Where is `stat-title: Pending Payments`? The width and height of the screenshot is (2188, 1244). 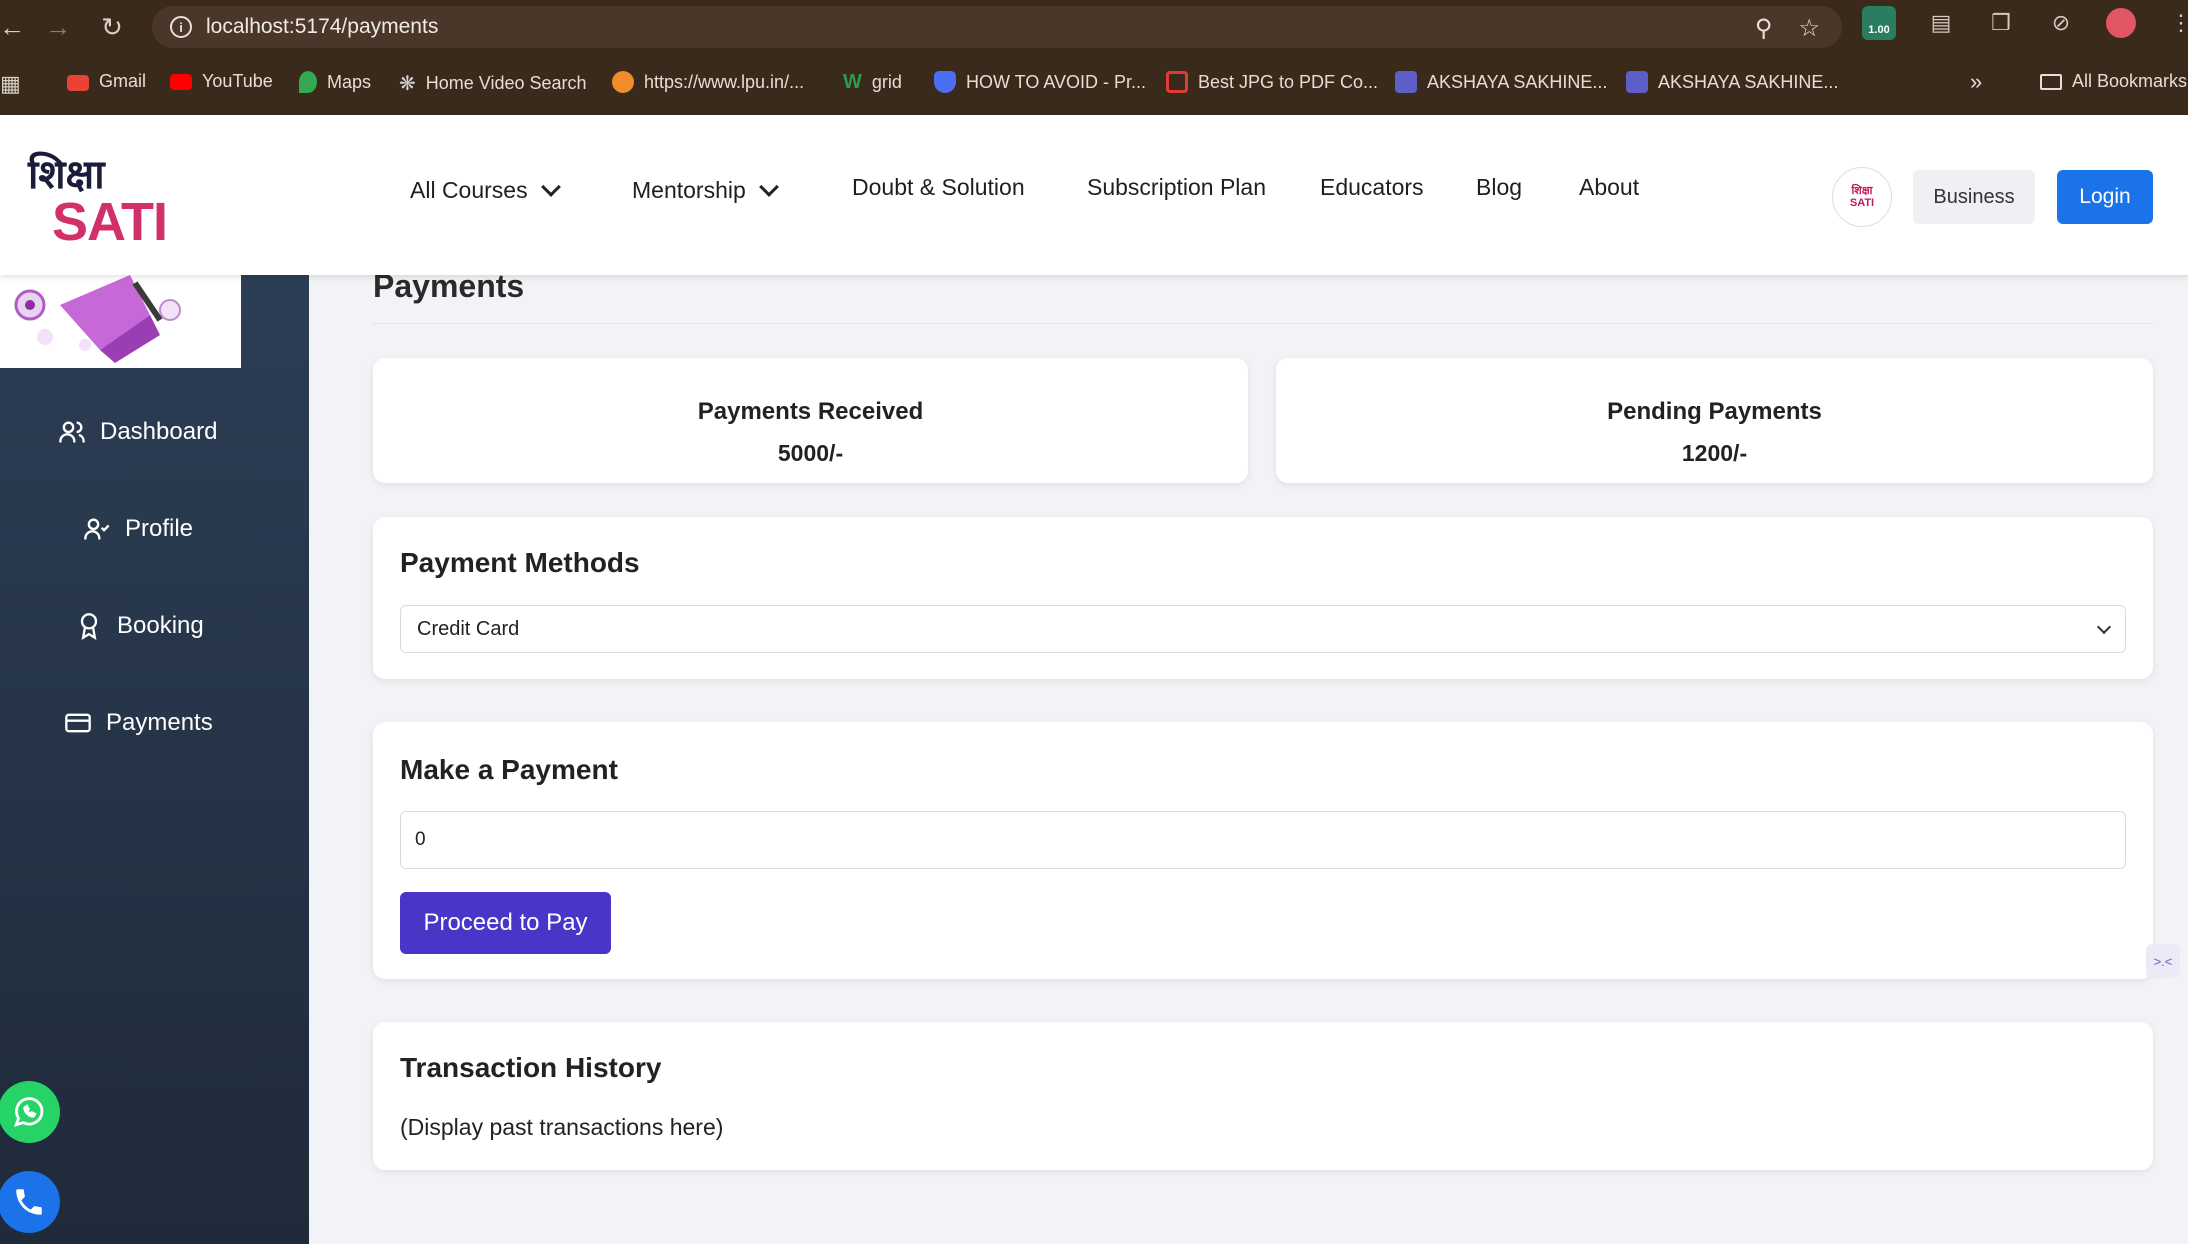
stat-title: Pending Payments is located at coordinates (1714, 411).